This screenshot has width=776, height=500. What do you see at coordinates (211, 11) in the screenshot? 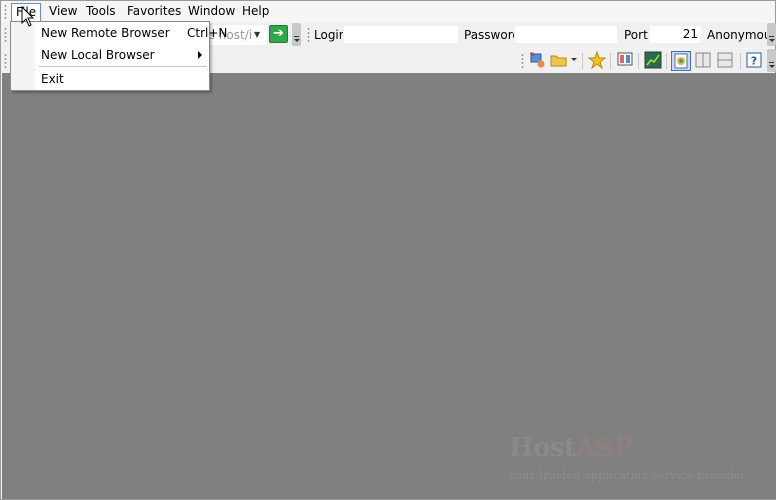
I see `menu-window: Window` at bounding box center [211, 11].